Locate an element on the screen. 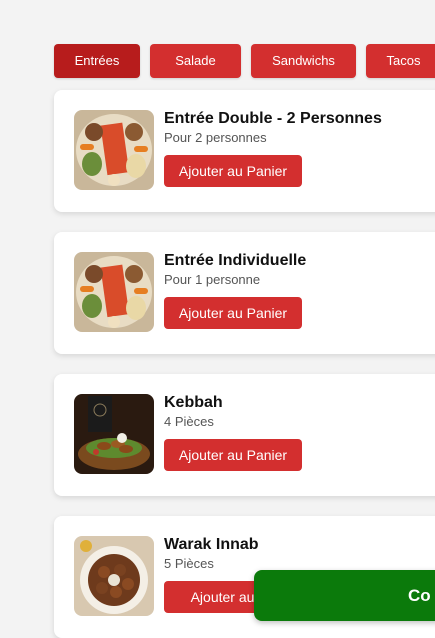 This screenshot has height=638, width=435. item-subtitle: 5 Pièces is located at coordinates (189, 563).